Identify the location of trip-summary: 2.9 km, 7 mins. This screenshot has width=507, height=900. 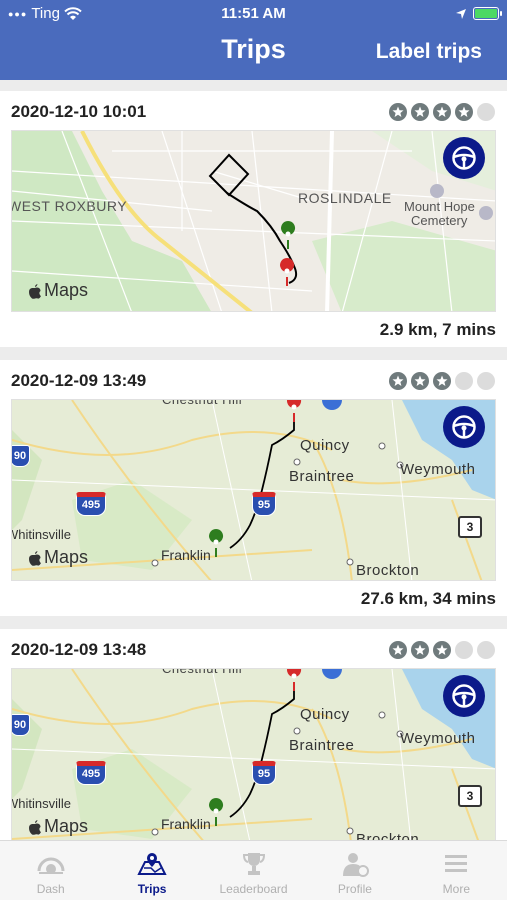
(437, 329).